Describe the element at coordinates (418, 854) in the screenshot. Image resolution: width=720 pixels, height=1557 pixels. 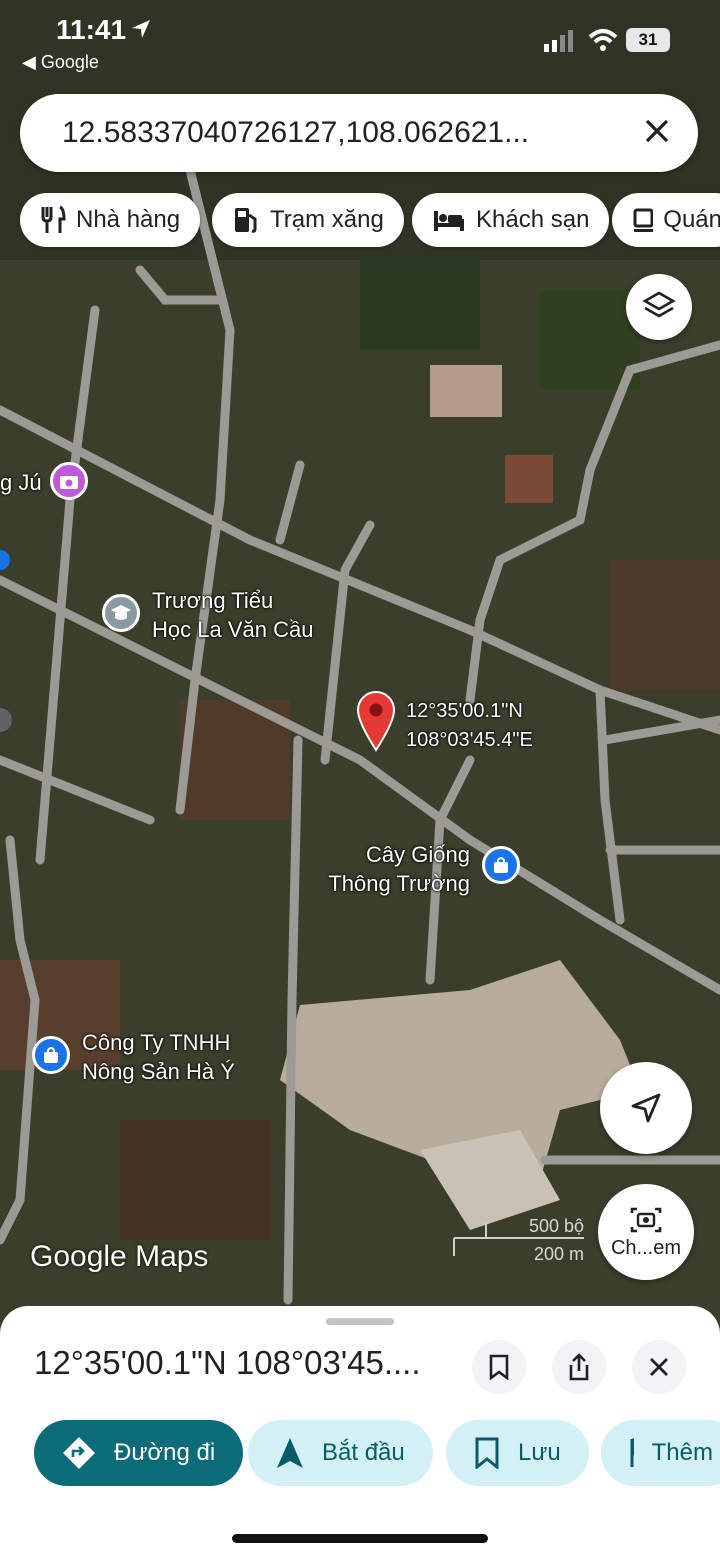
I see `poi-label-line: Cây Giống` at that location.